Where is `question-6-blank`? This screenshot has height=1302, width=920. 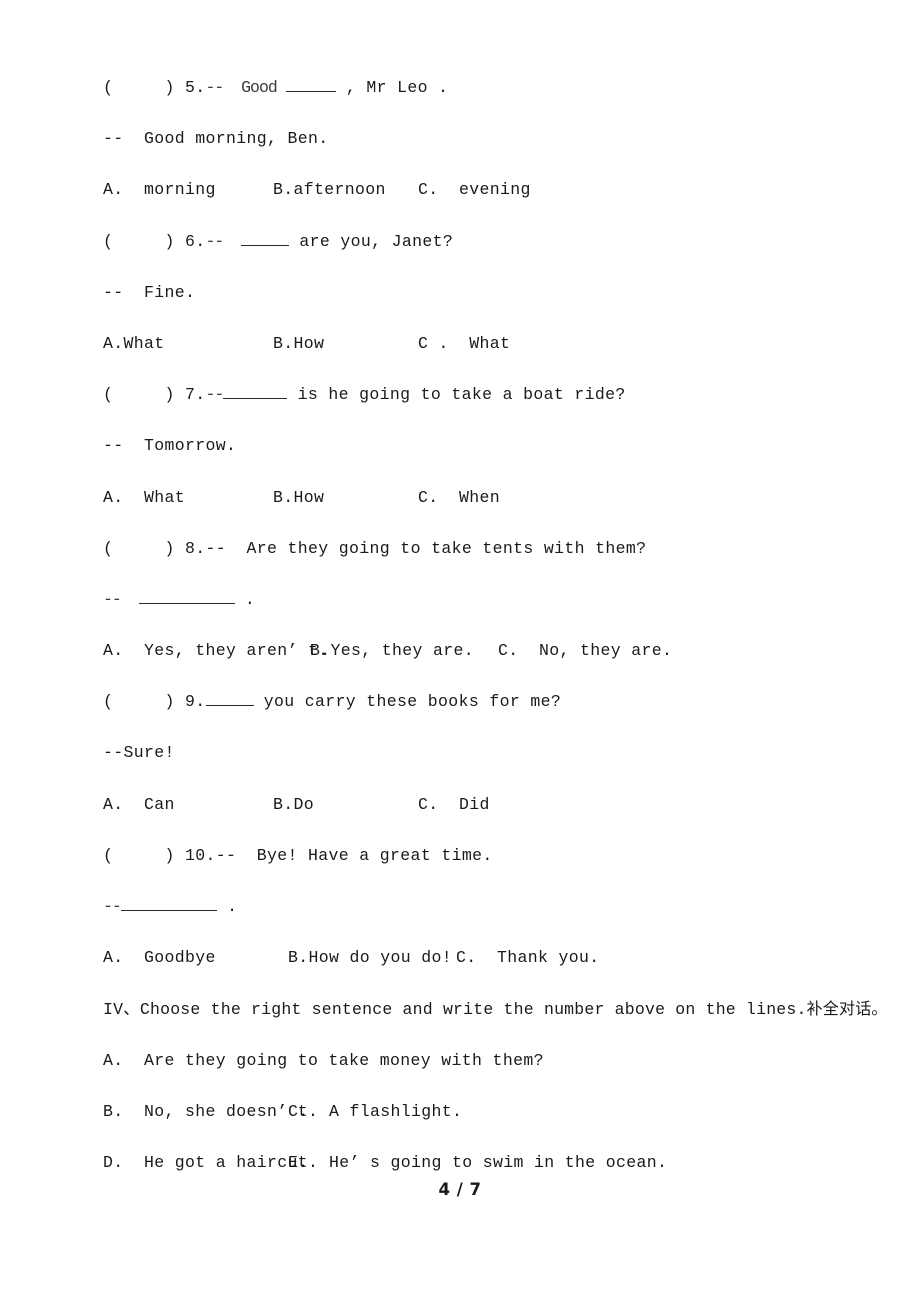 question-6-blank is located at coordinates (265, 237).